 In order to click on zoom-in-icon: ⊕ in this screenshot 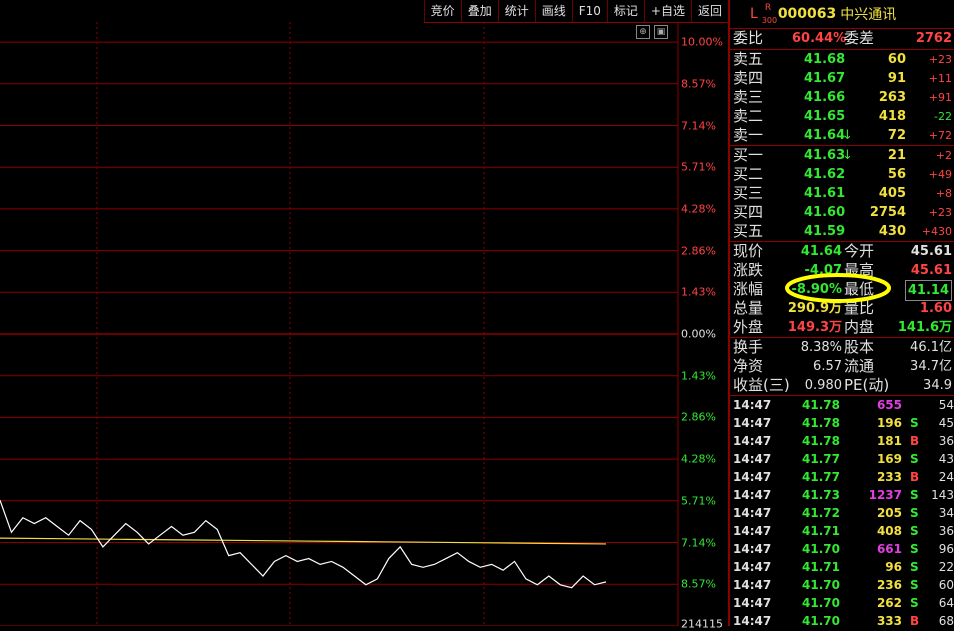, I will do `click(643, 32)`.